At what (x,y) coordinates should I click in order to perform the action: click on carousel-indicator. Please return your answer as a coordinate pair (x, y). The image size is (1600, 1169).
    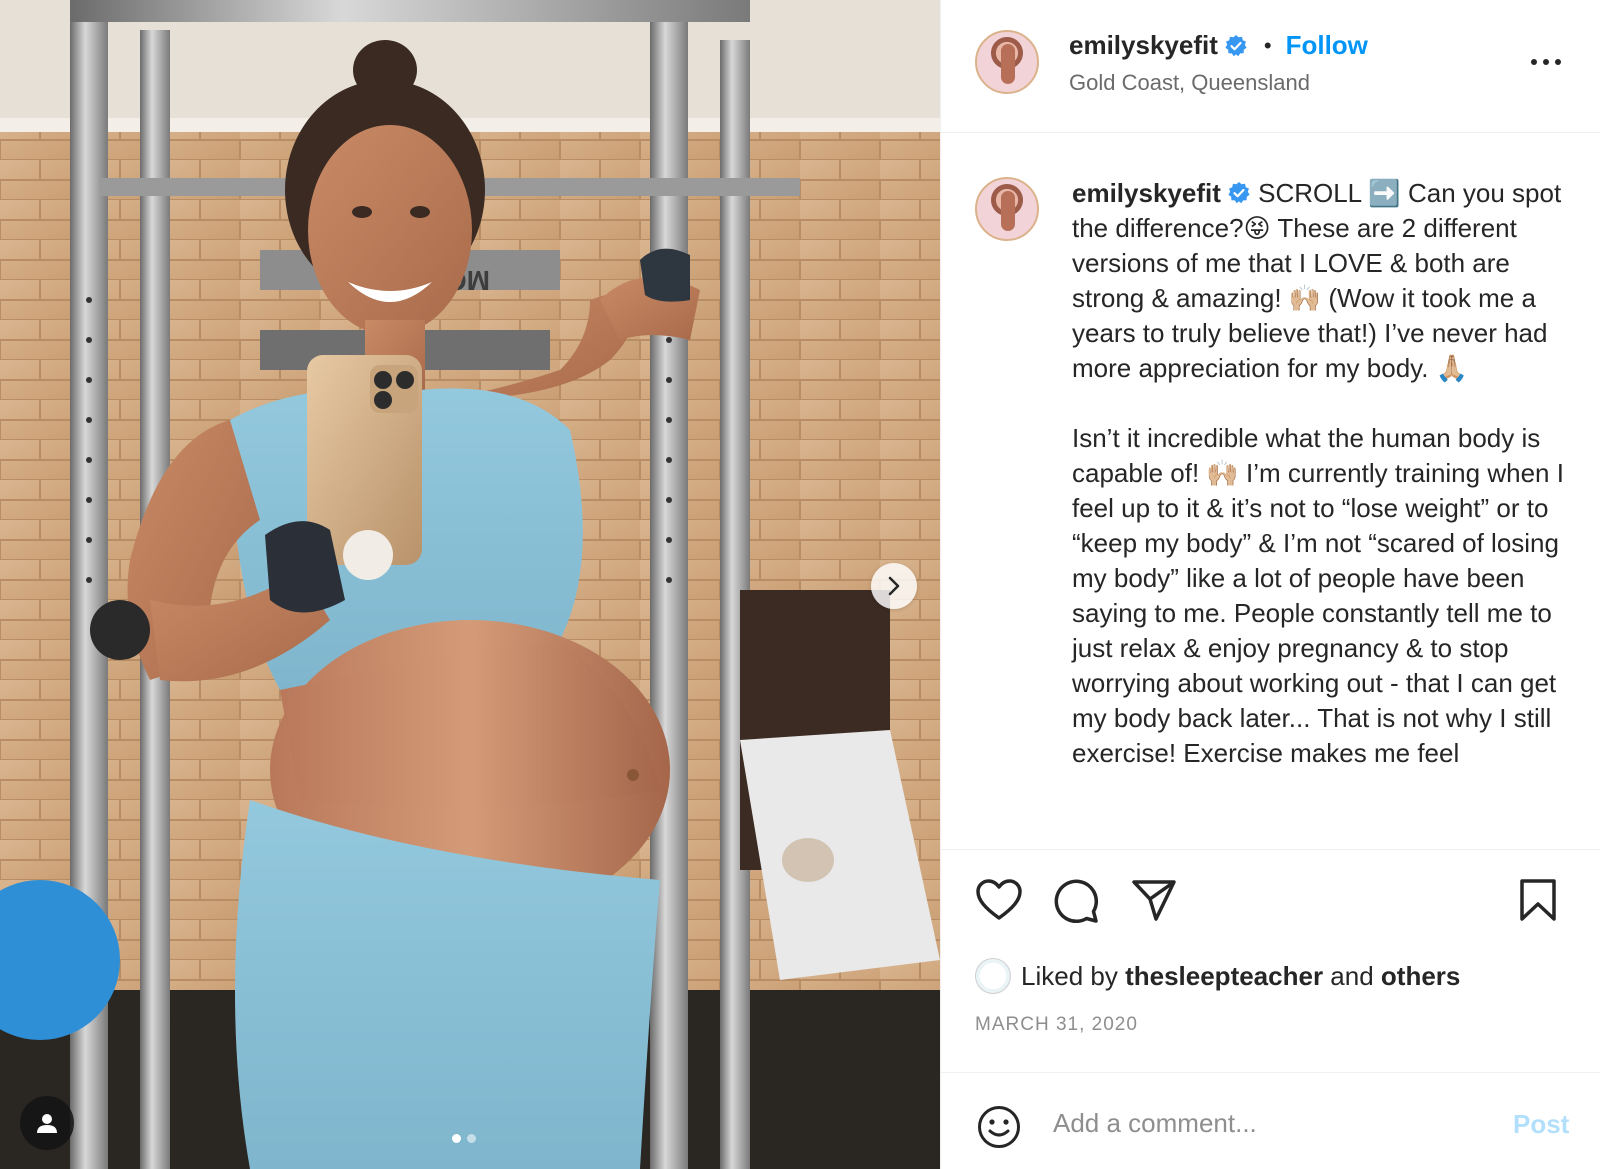
    Looking at the image, I should click on (464, 1138).